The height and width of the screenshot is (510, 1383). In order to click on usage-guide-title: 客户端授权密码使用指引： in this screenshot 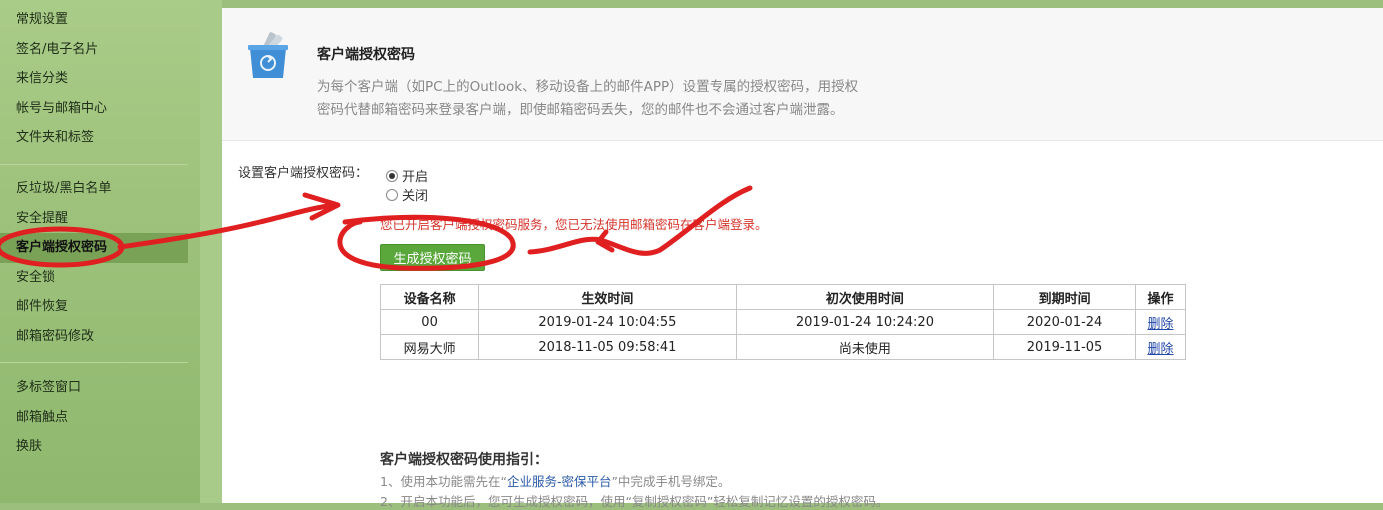, I will do `click(464, 460)`.